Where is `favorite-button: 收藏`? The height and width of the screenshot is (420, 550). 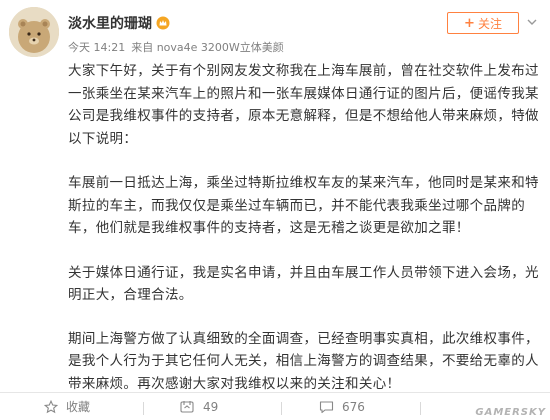 favorite-button: 收藏 is located at coordinates (67, 406).